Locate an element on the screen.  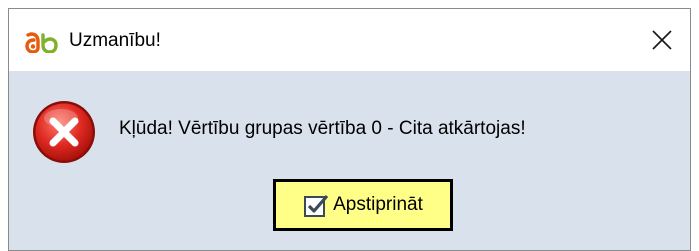
close-button is located at coordinates (662, 40).